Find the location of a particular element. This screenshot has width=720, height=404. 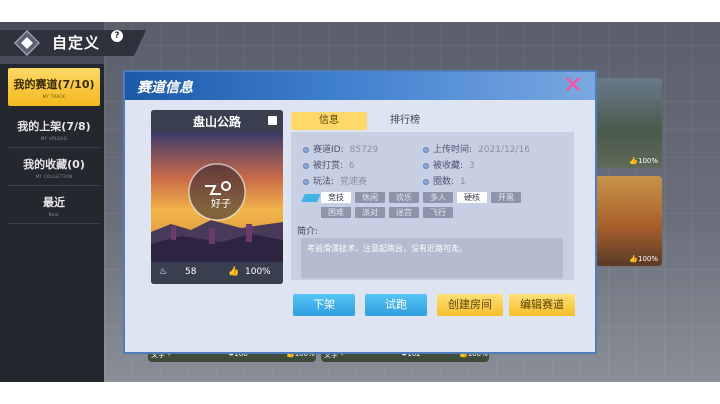

sidebar-item-my-track: 我的赛道(7/10) MY TRACK is located at coordinates (54, 87).